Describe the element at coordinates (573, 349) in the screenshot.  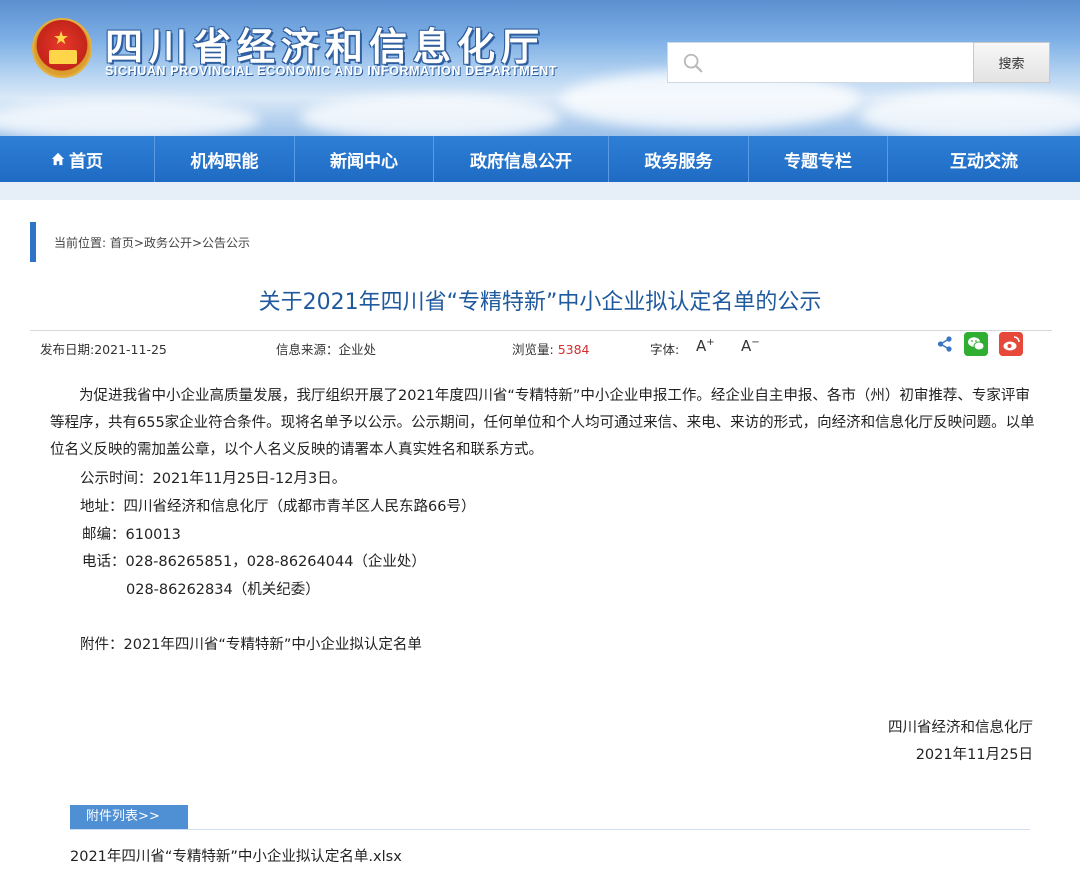
I see `view-count-value: 5384` at that location.